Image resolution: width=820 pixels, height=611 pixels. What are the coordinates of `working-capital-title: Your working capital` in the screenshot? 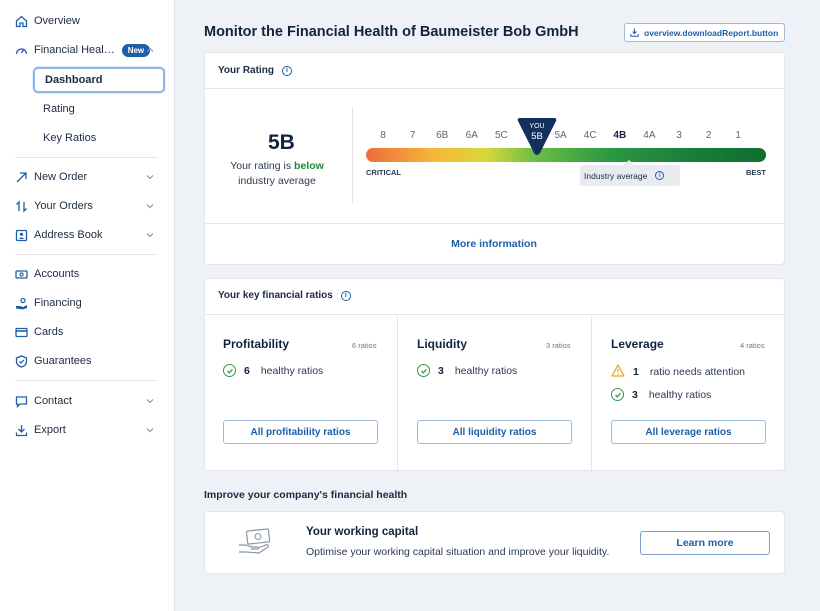 It's located at (362, 532).